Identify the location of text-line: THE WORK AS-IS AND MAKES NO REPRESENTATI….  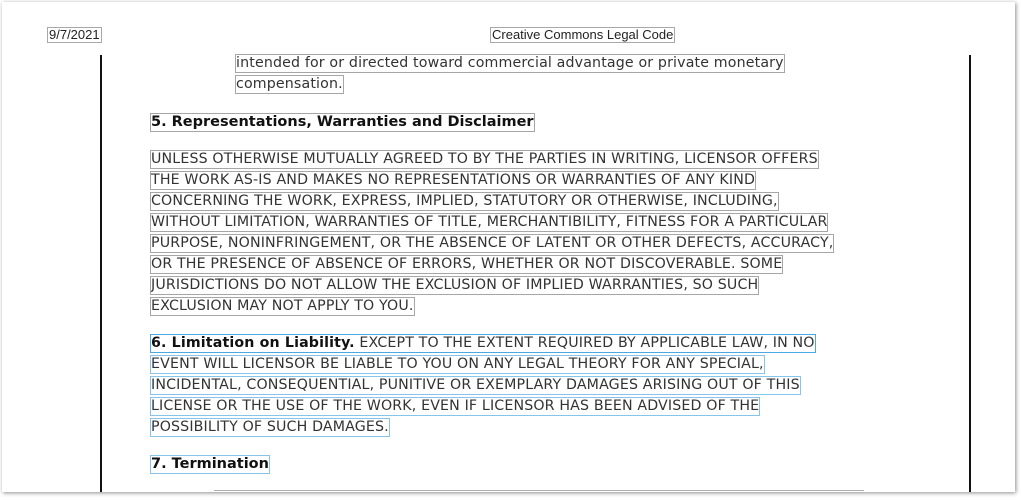
(453, 180).